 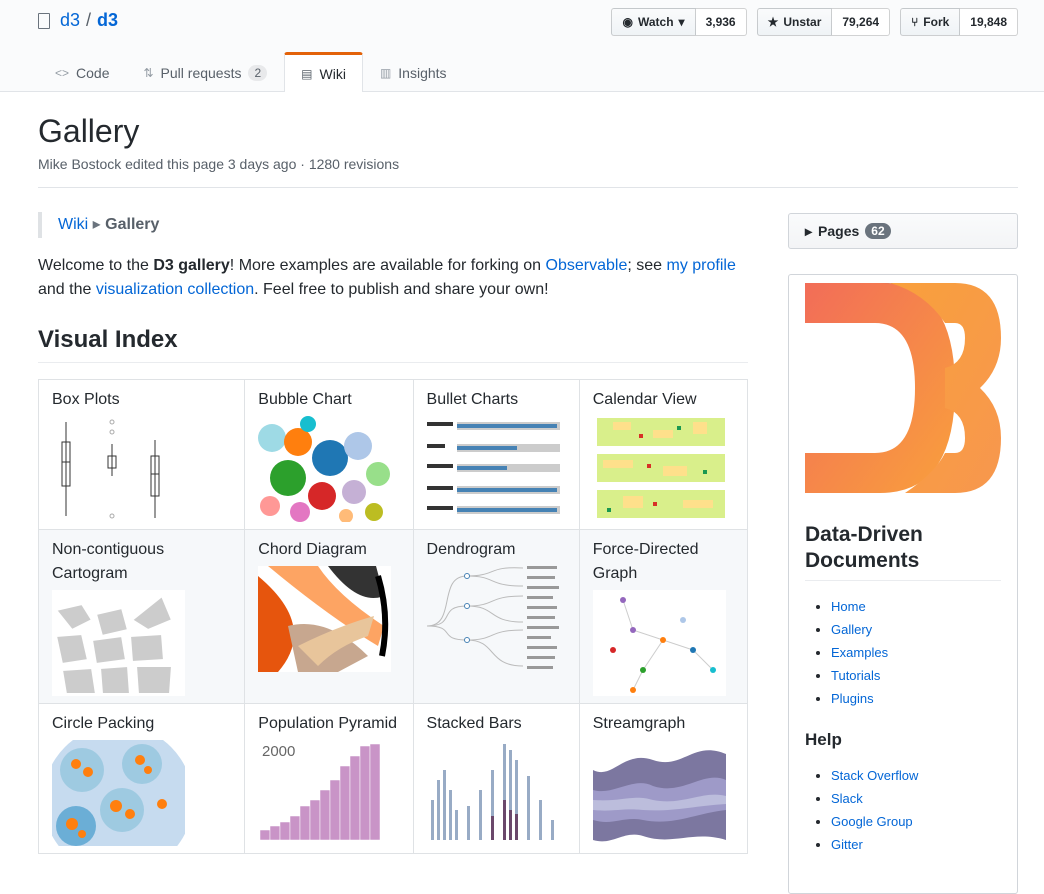 I want to click on gallery-item-title: Circle Packing, so click(x=103, y=723).